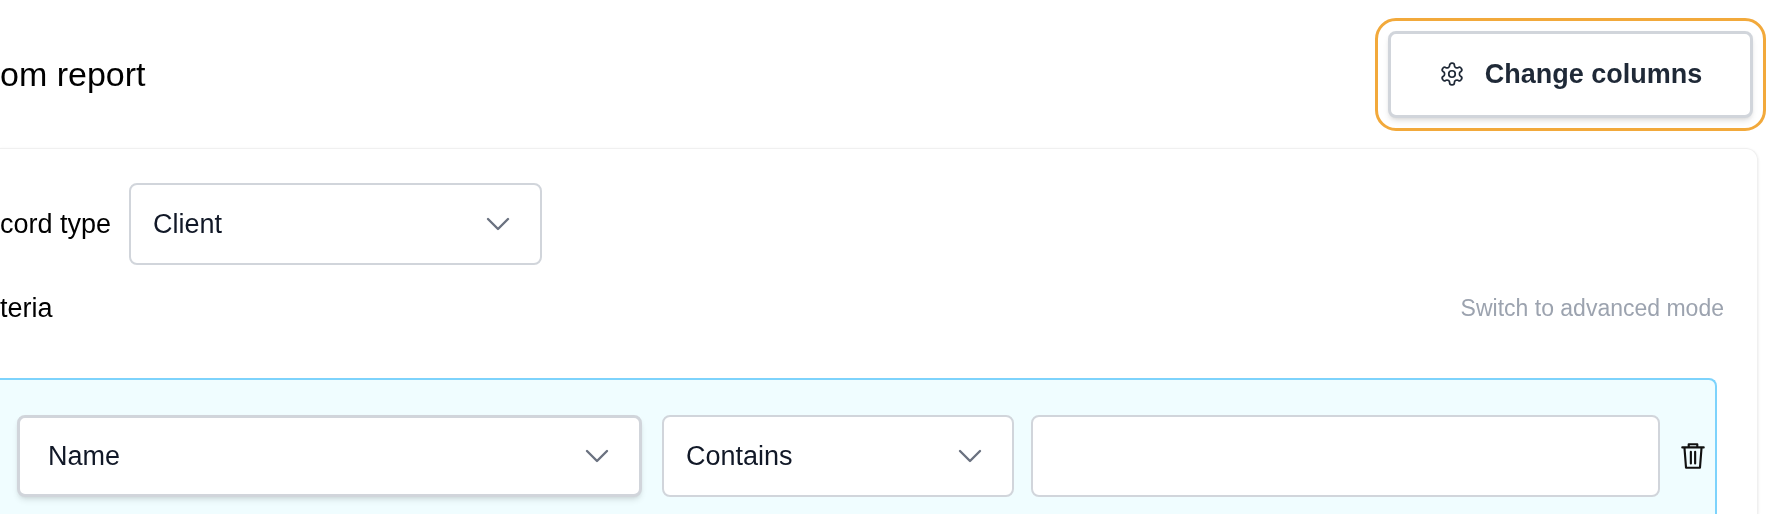  Describe the element at coordinates (1693, 456) in the screenshot. I see `trash-icon` at that location.